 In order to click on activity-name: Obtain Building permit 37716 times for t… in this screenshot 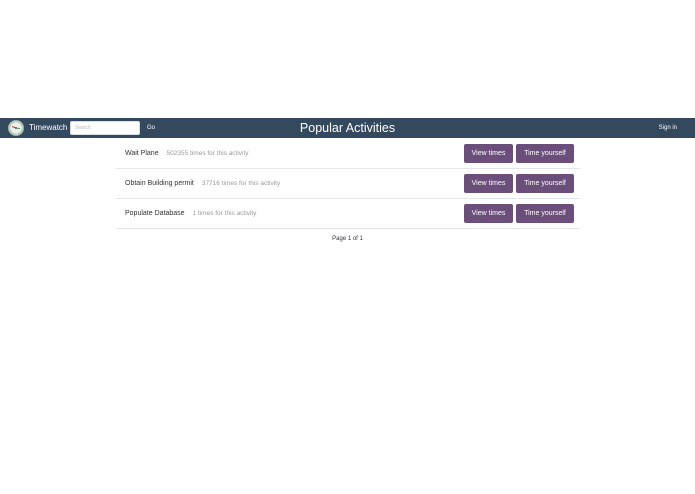, I will do `click(202, 183)`.